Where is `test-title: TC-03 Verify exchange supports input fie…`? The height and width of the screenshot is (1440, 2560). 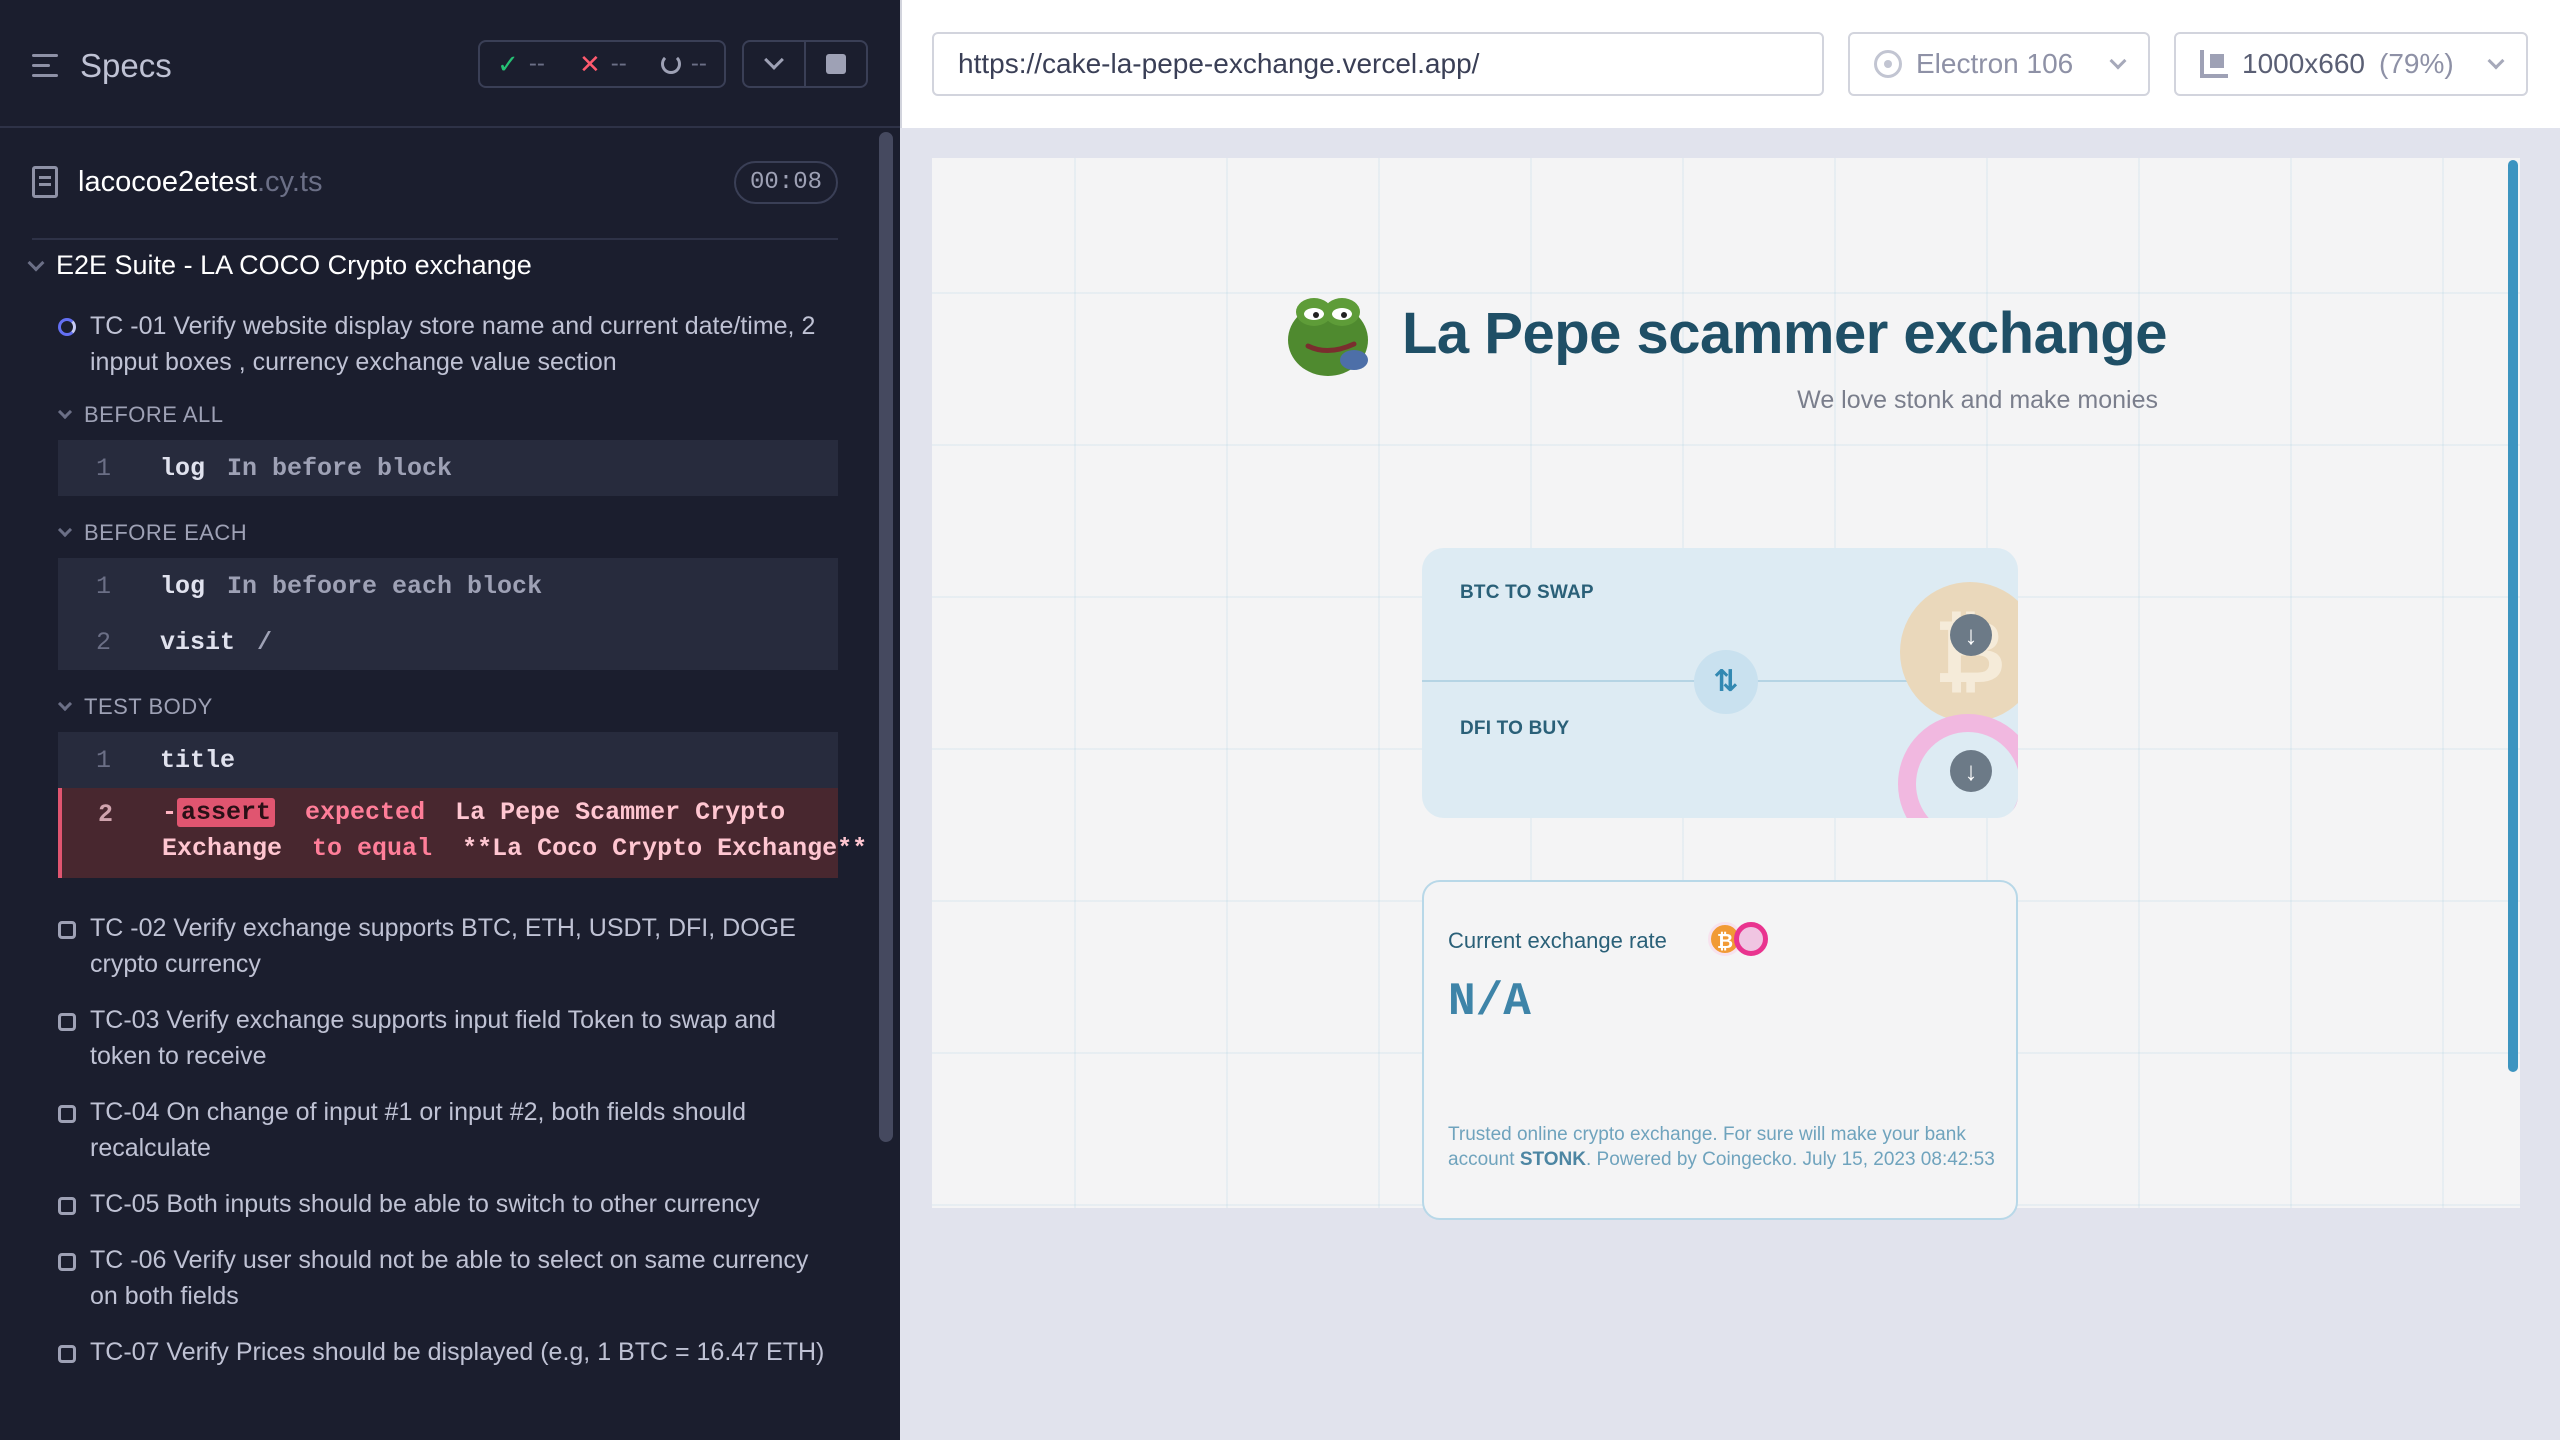
test-title: TC-03 Verify exchange supports input fie… is located at coordinates (460, 1038).